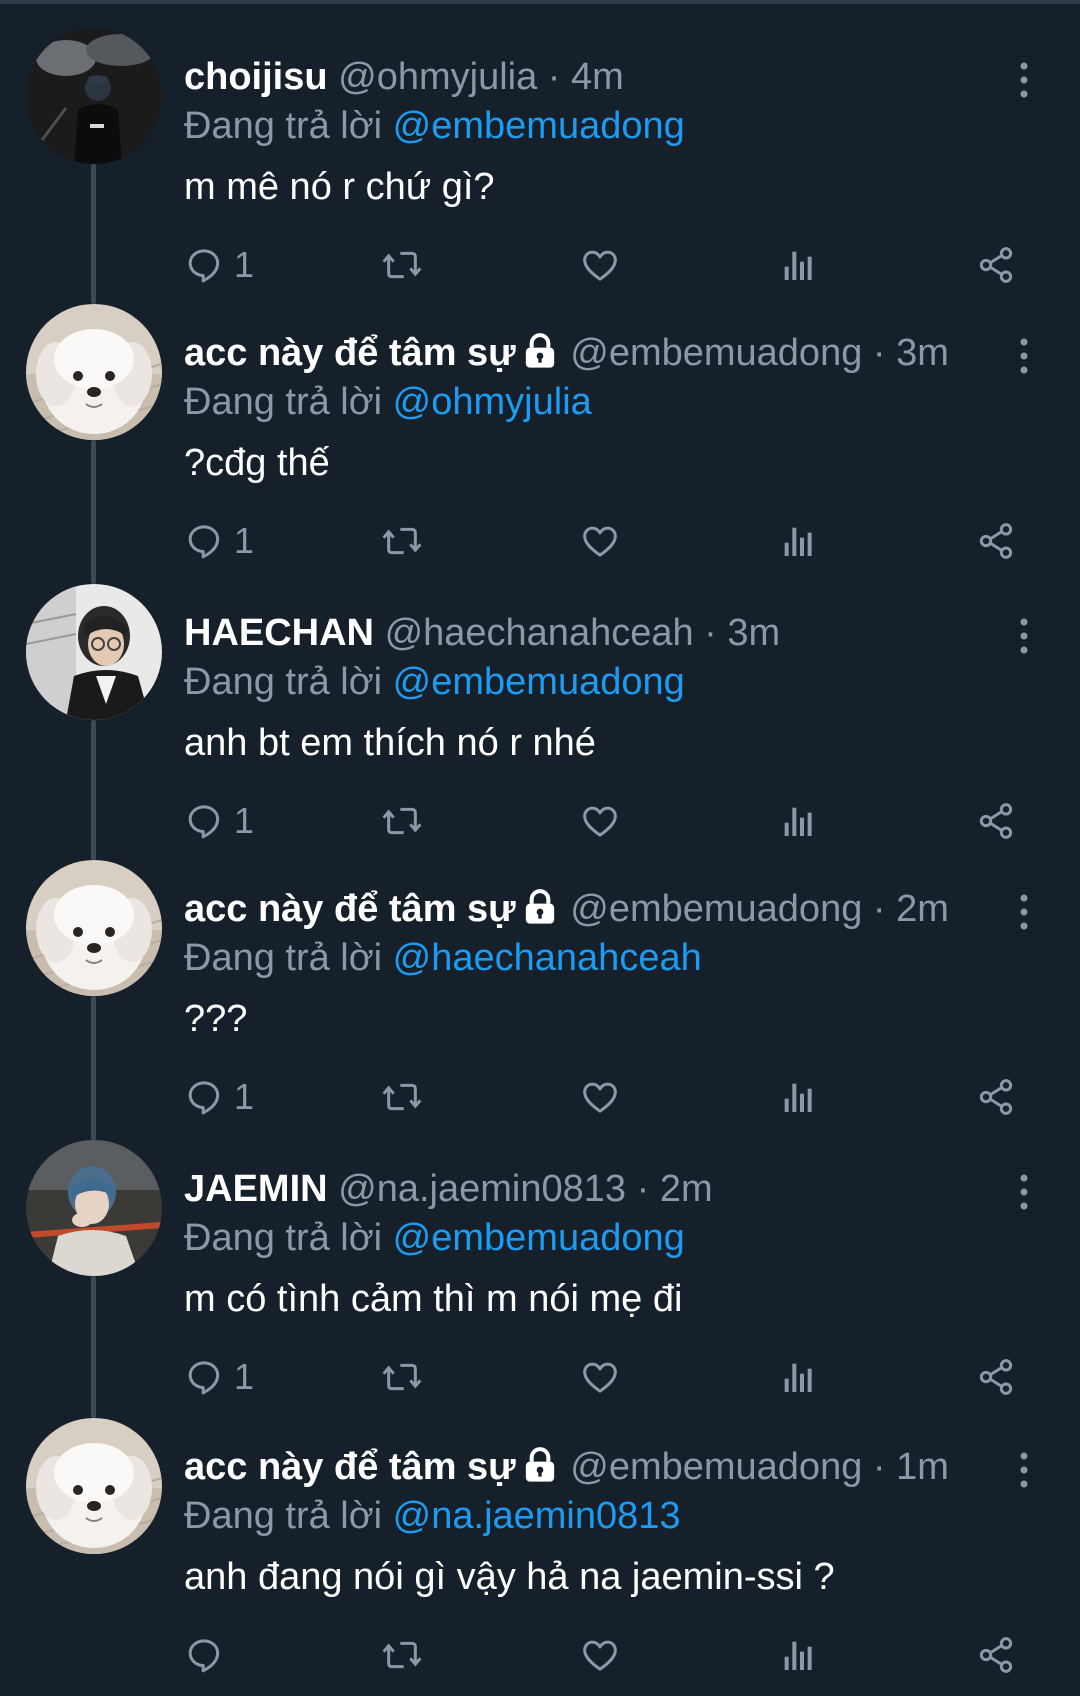  I want to click on timestamp: 4m, so click(597, 77).